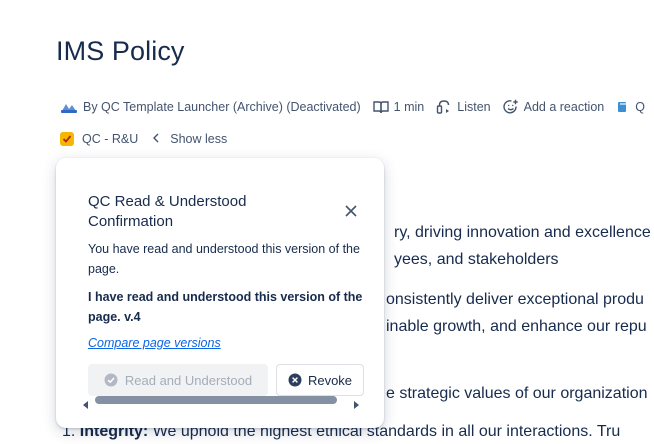 The height and width of the screenshot is (444, 654). Describe the element at coordinates (156, 139) in the screenshot. I see `chevron-left-icon` at that location.